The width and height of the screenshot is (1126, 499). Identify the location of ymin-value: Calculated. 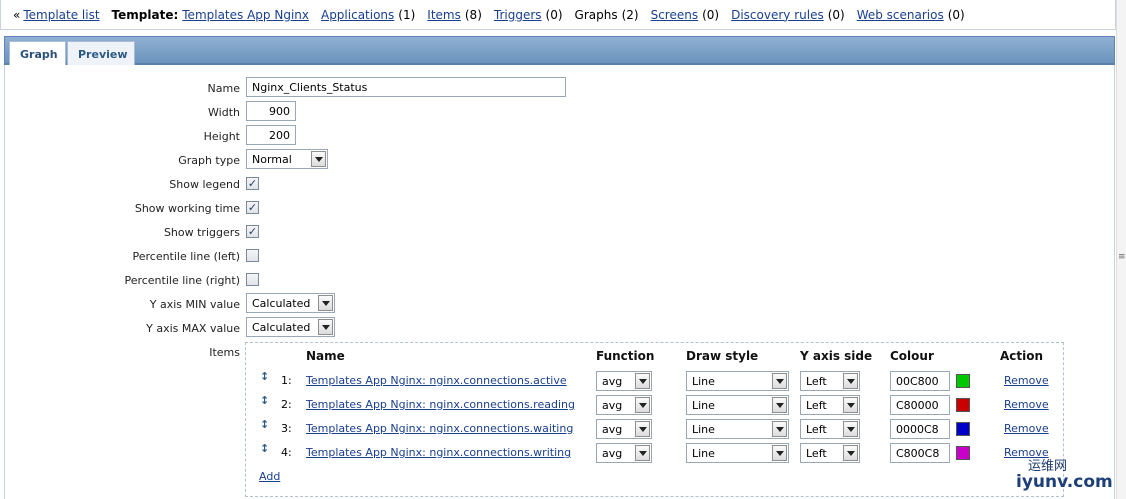
(281, 303).